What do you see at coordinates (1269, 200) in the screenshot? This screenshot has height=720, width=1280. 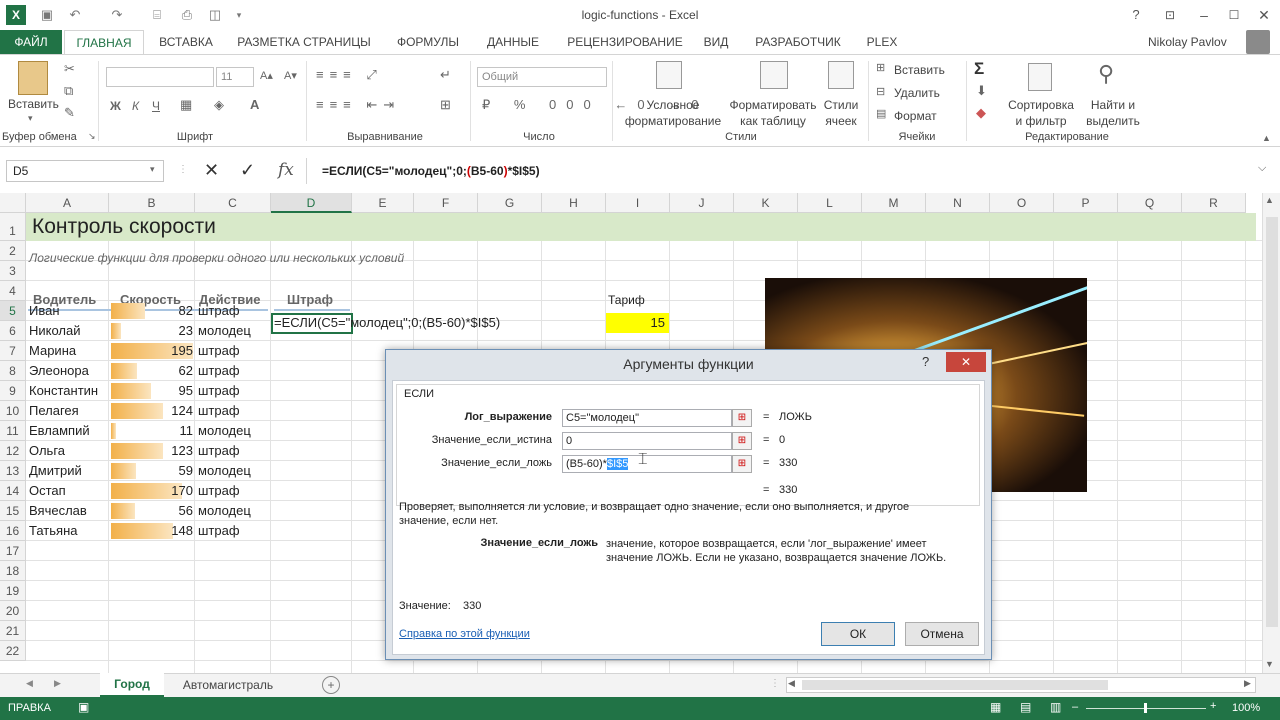 I see `scroll-up-icon: ▲` at bounding box center [1269, 200].